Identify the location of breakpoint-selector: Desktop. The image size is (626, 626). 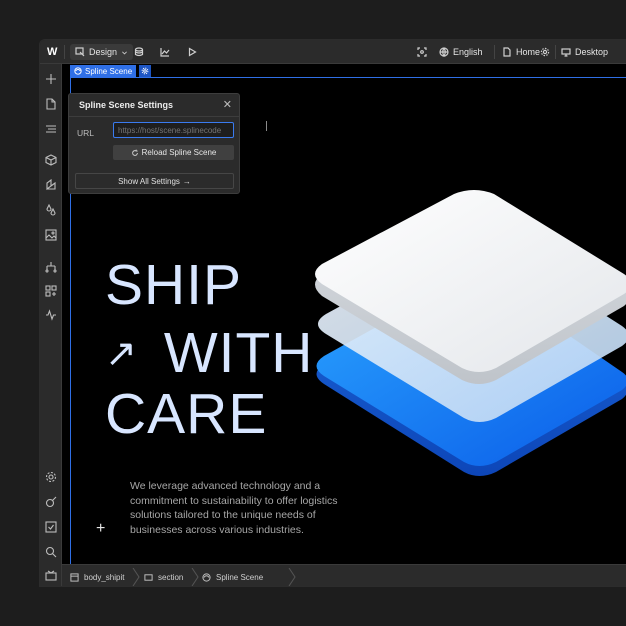
(584, 52).